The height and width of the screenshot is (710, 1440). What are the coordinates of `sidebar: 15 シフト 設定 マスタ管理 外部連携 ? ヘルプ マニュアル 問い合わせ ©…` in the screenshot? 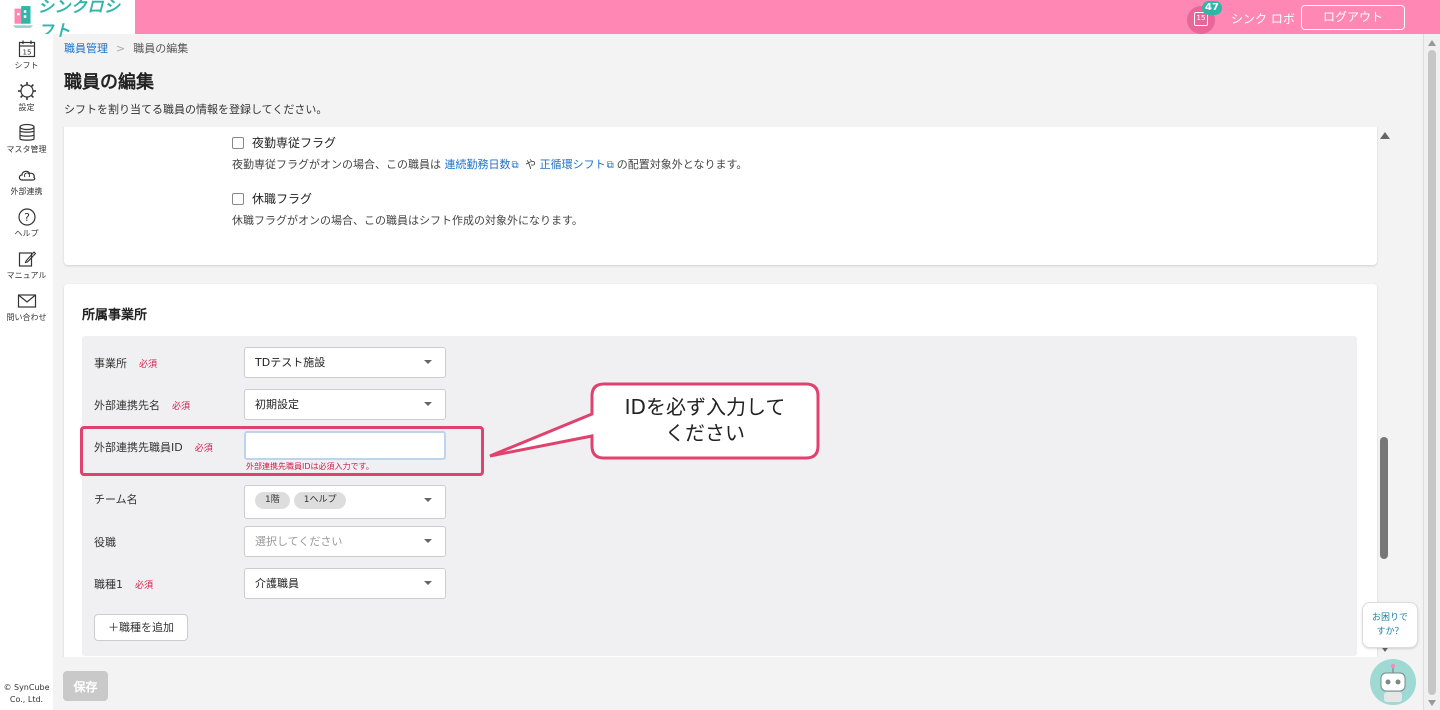 It's located at (26, 372).